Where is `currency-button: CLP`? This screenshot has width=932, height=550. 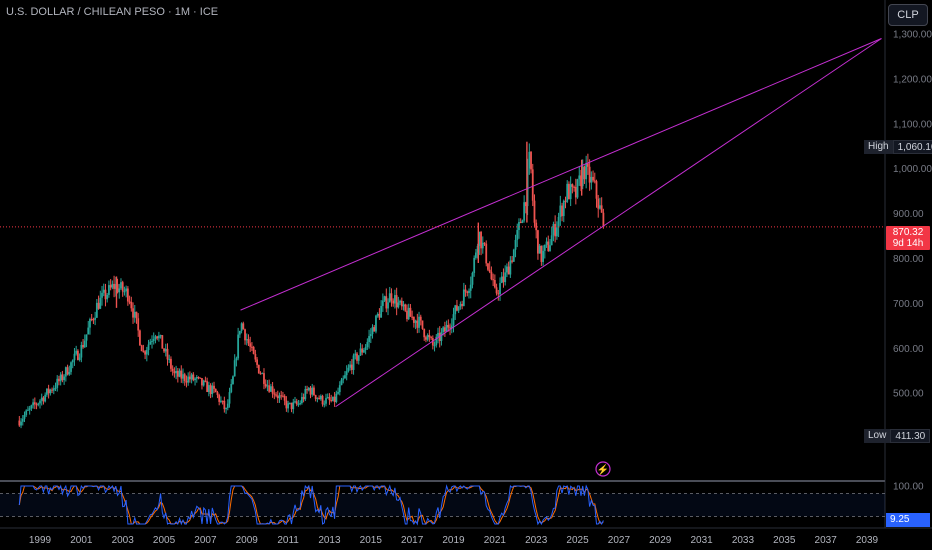 currency-button: CLP is located at coordinates (908, 15).